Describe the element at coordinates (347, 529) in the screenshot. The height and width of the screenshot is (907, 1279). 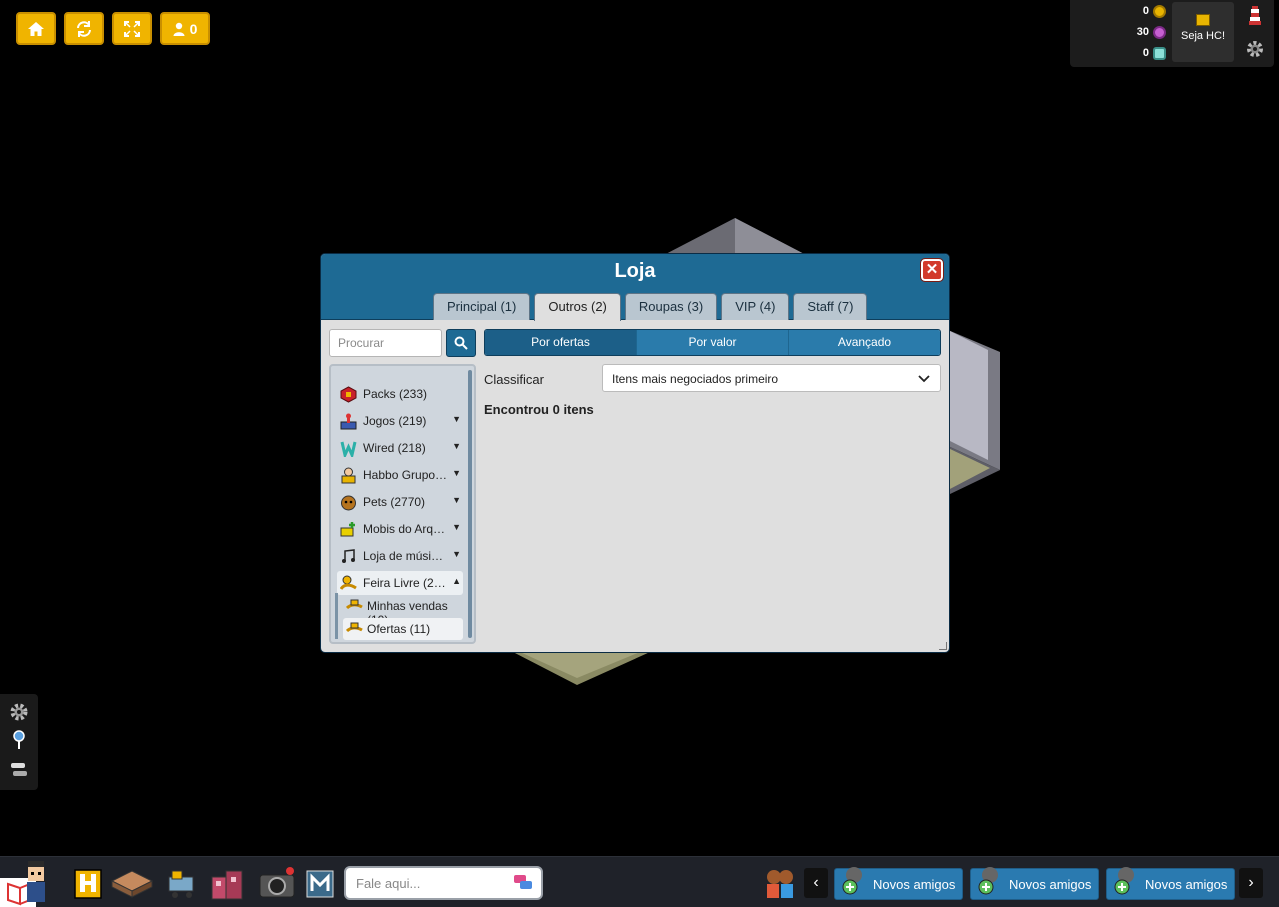
I see `architect-icon` at that location.